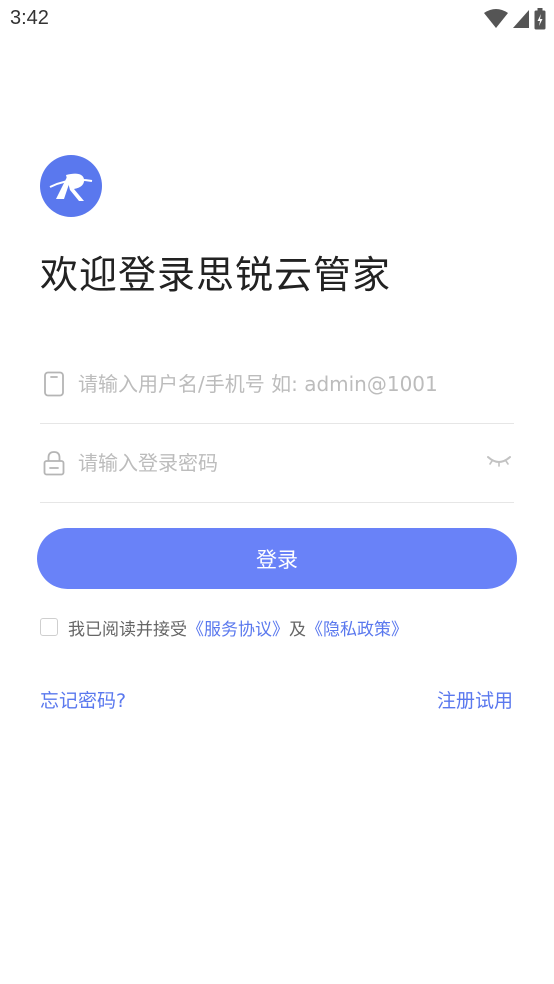 This screenshot has width=554, height=984. What do you see at coordinates (83, 699) in the screenshot?
I see `forgot-password-link: 忘记密码?` at bounding box center [83, 699].